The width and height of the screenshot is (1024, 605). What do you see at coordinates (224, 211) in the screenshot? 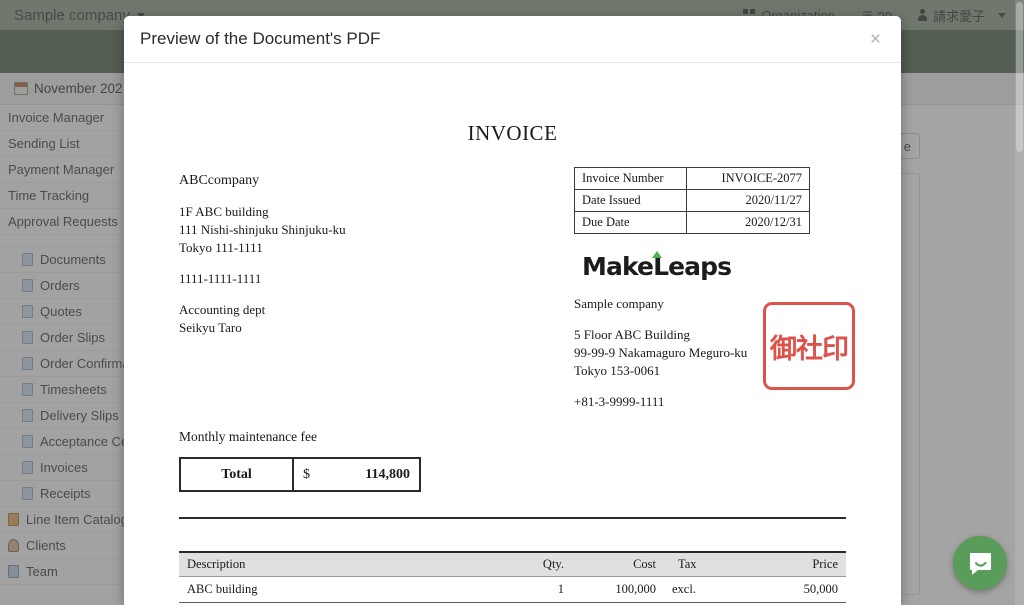
I see `address-line: 1F ABC building` at bounding box center [224, 211].